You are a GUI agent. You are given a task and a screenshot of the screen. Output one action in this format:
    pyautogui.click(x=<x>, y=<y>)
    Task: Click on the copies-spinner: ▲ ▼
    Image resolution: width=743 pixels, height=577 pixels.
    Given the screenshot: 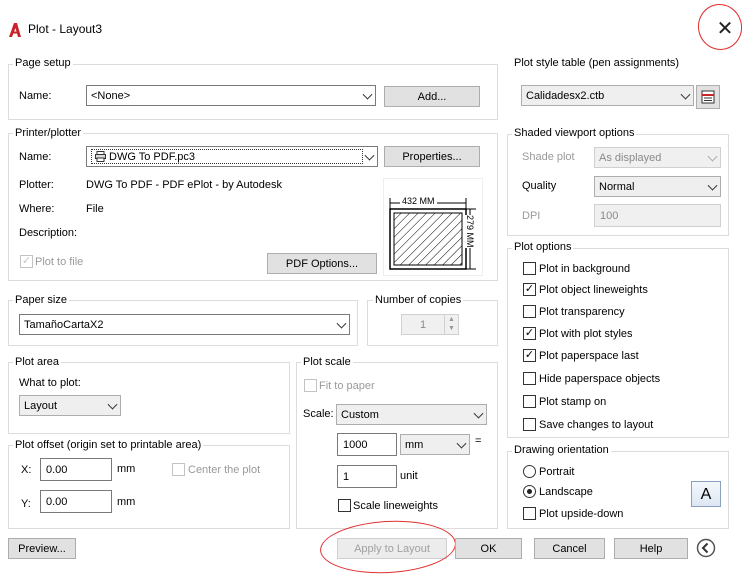 What is the action you would take?
    pyautogui.click(x=451, y=324)
    